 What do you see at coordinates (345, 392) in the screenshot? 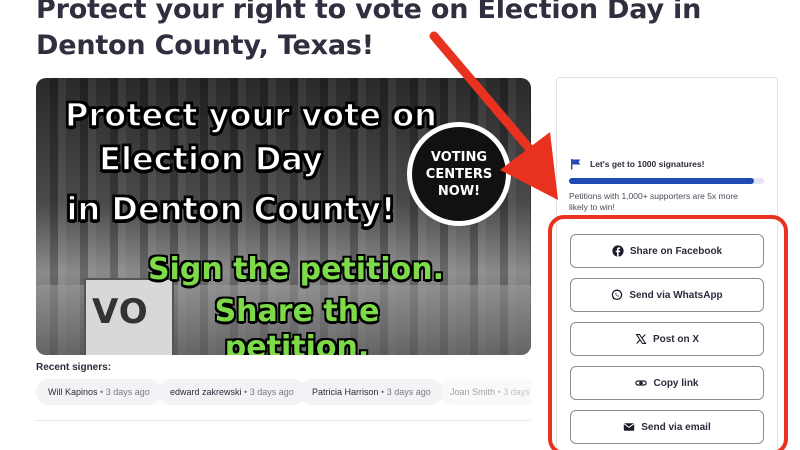
I see `signer-name: Patricia Harrison` at bounding box center [345, 392].